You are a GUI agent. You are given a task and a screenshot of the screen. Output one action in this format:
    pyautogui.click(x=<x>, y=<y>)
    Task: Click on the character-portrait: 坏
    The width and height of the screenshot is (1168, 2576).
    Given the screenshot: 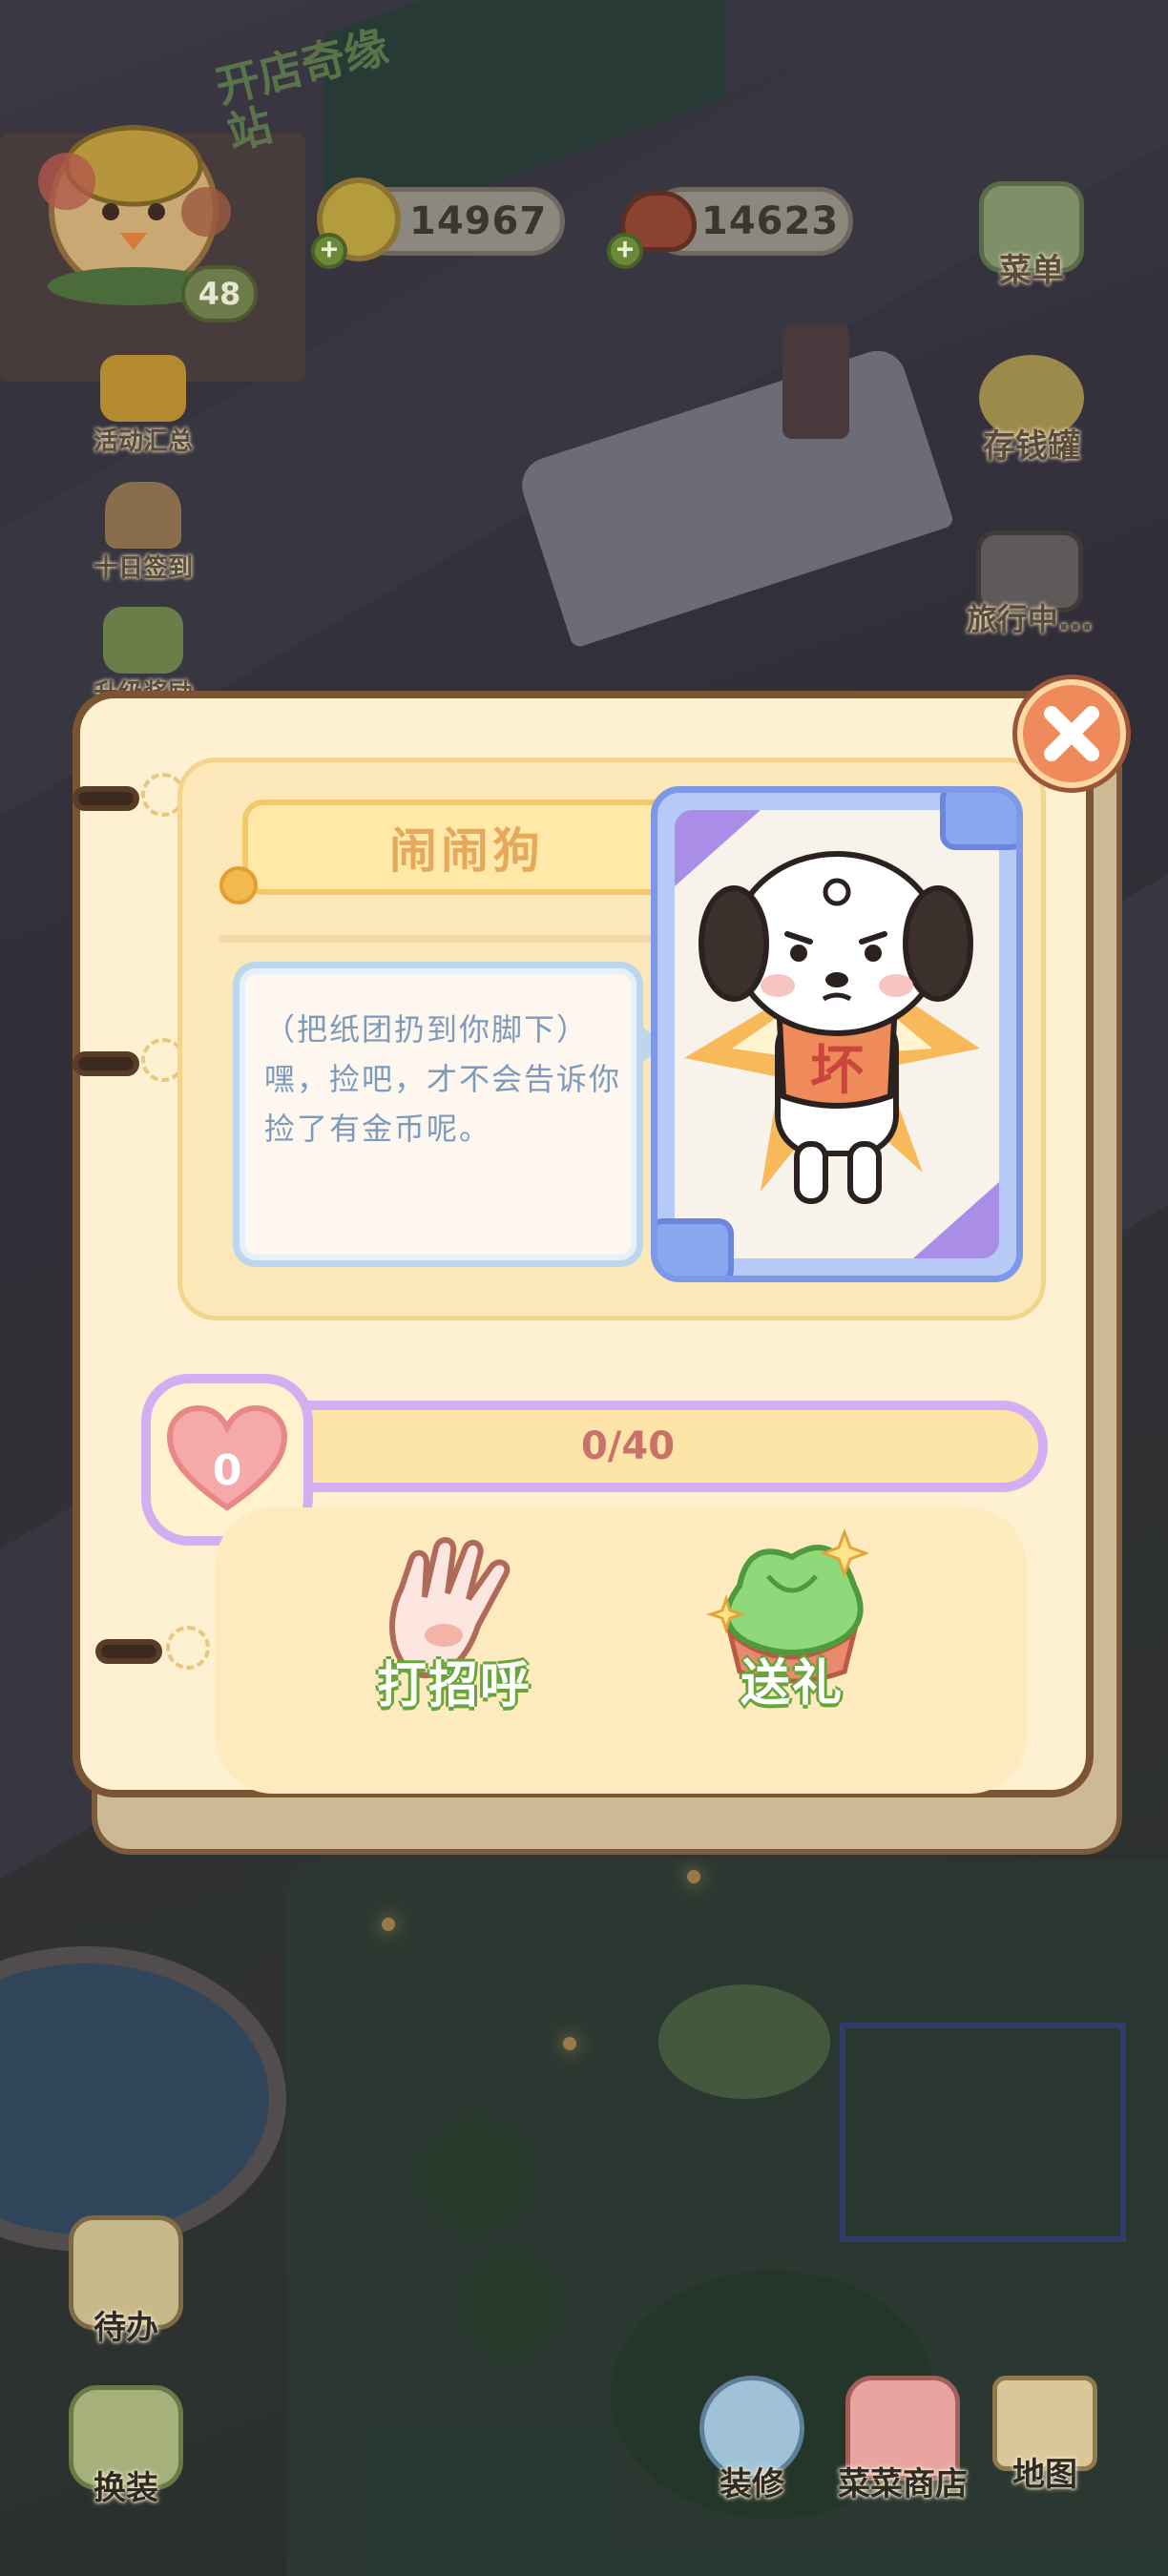 What is the action you would take?
    pyautogui.click(x=837, y=1034)
    